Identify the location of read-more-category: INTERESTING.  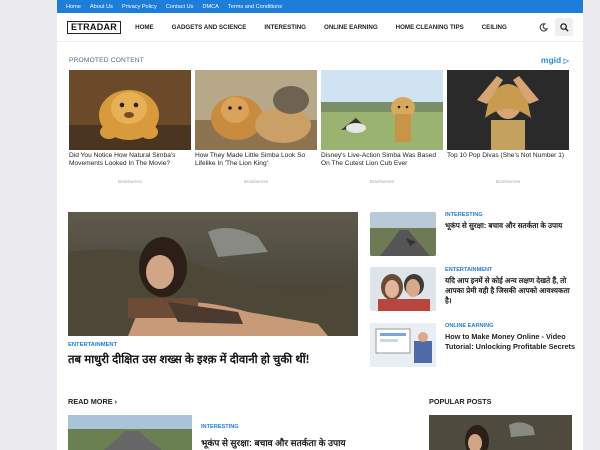
(220, 427).